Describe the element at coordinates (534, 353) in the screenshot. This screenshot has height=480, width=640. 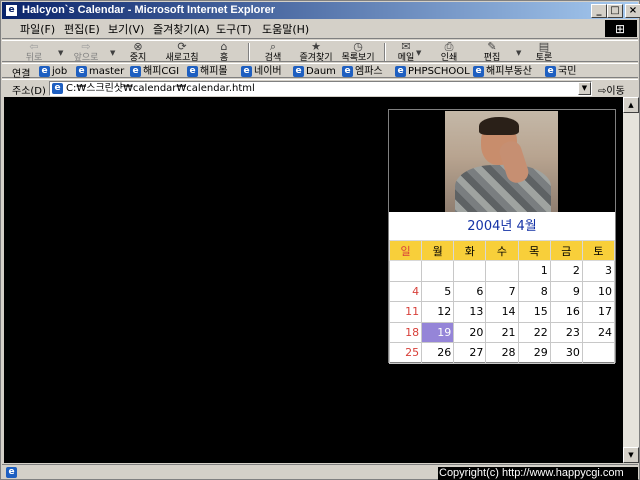
I see `calendar-day-cell: 29` at that location.